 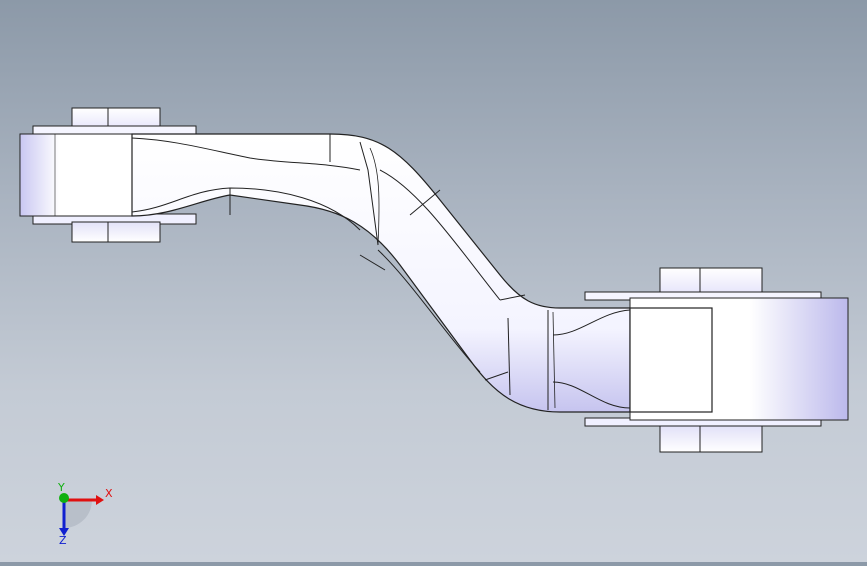 What do you see at coordinates (85, 514) in the screenshot?
I see `triad-graphic: X Y Z` at bounding box center [85, 514].